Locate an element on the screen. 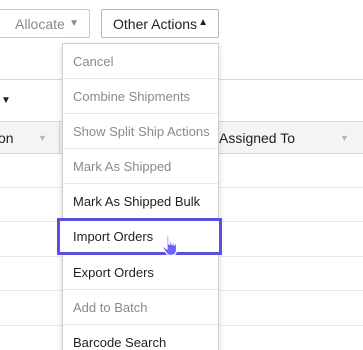 This screenshot has width=363, height=350. menu-item-mark-as-shipped: Mark As Shipped is located at coordinates (140, 166).